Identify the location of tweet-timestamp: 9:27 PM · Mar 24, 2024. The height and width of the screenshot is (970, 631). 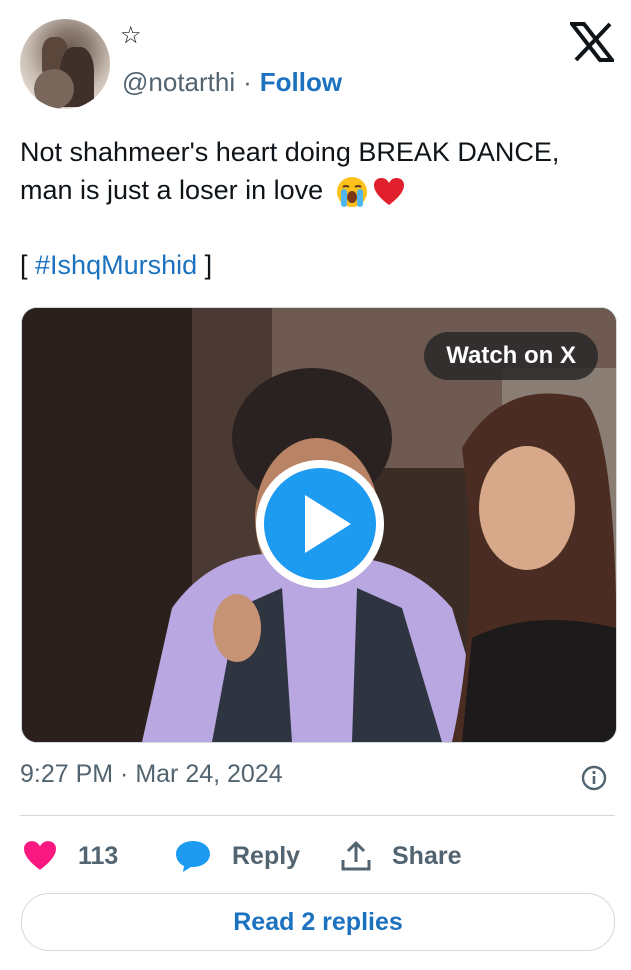
(151, 774).